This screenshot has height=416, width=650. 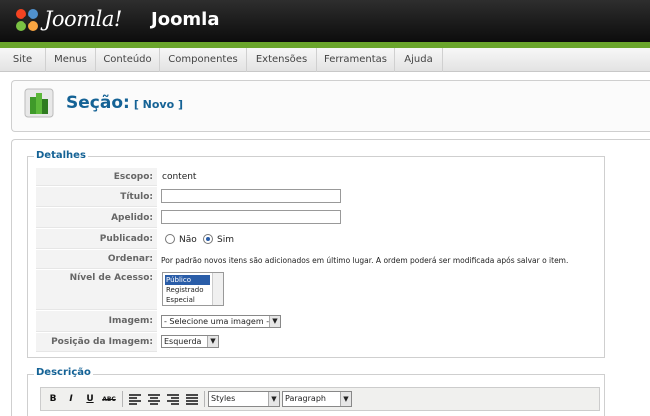 What do you see at coordinates (282, 60) in the screenshot?
I see `menu-extensoes: Extensões` at bounding box center [282, 60].